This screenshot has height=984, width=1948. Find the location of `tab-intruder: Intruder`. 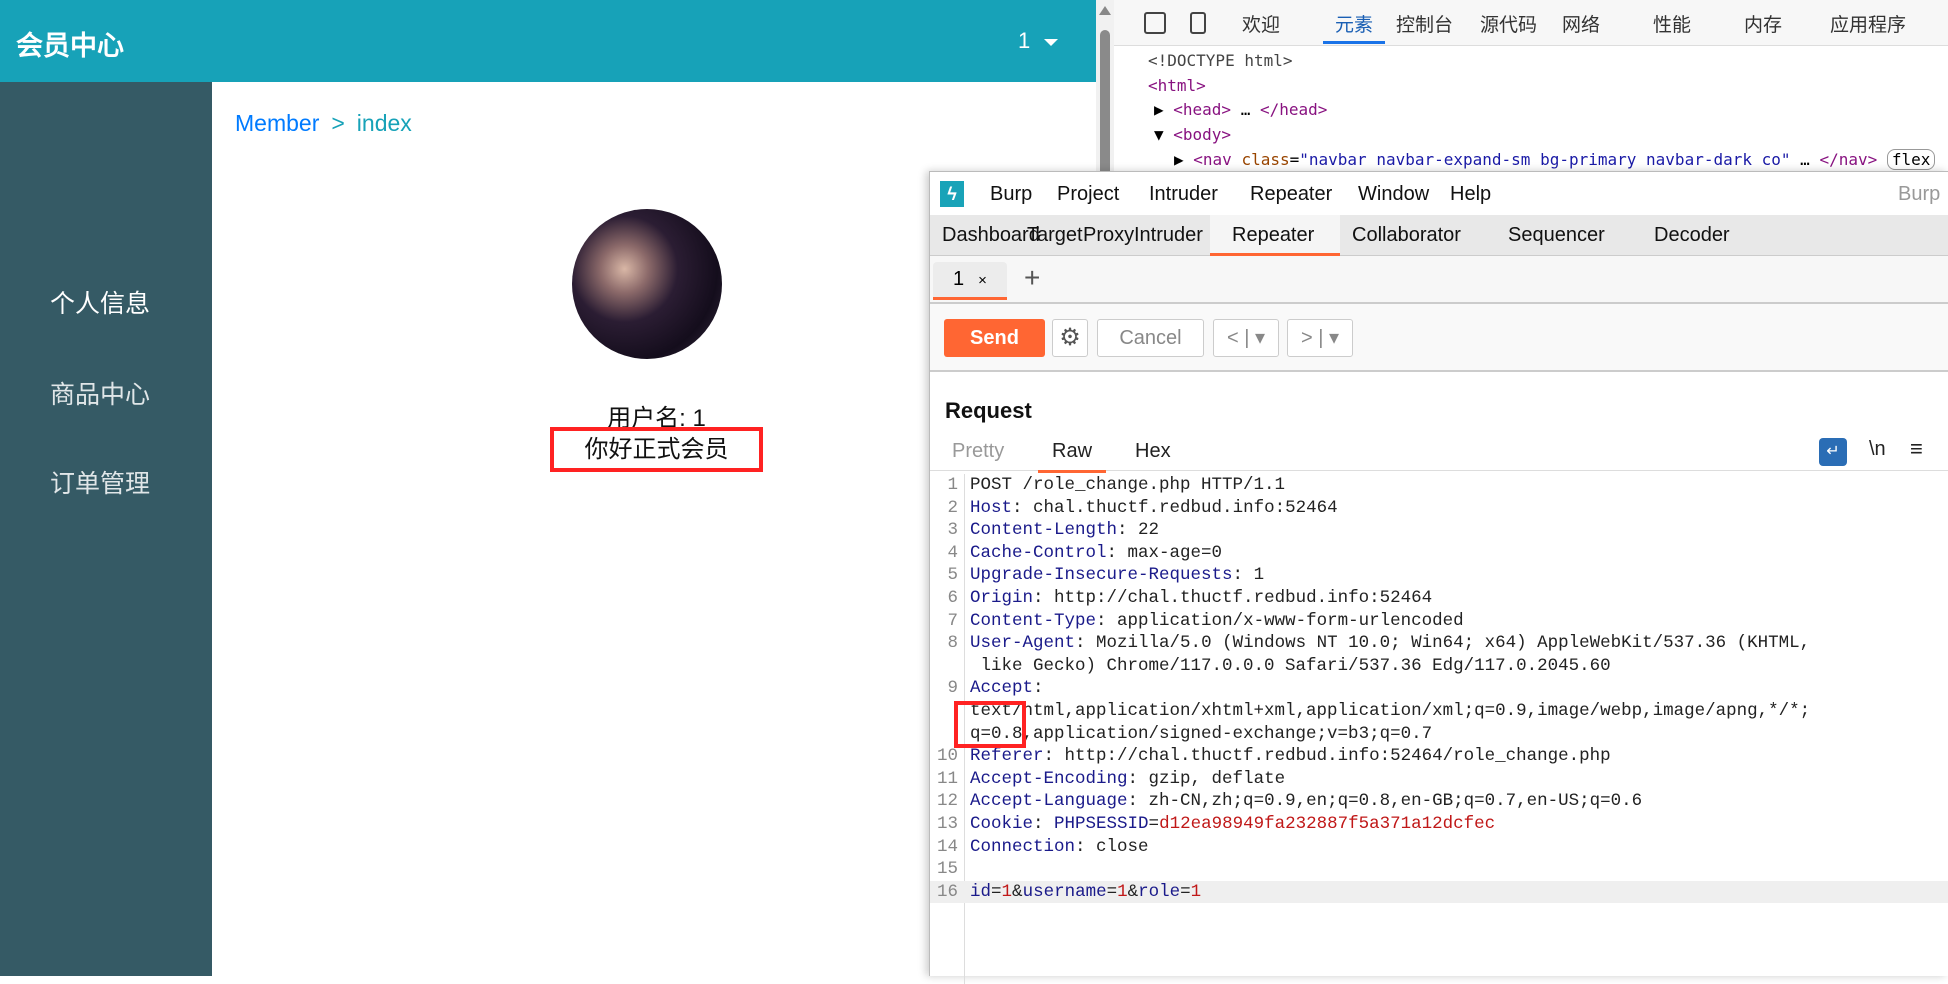

tab-intruder: Intruder is located at coordinates (1168, 235).